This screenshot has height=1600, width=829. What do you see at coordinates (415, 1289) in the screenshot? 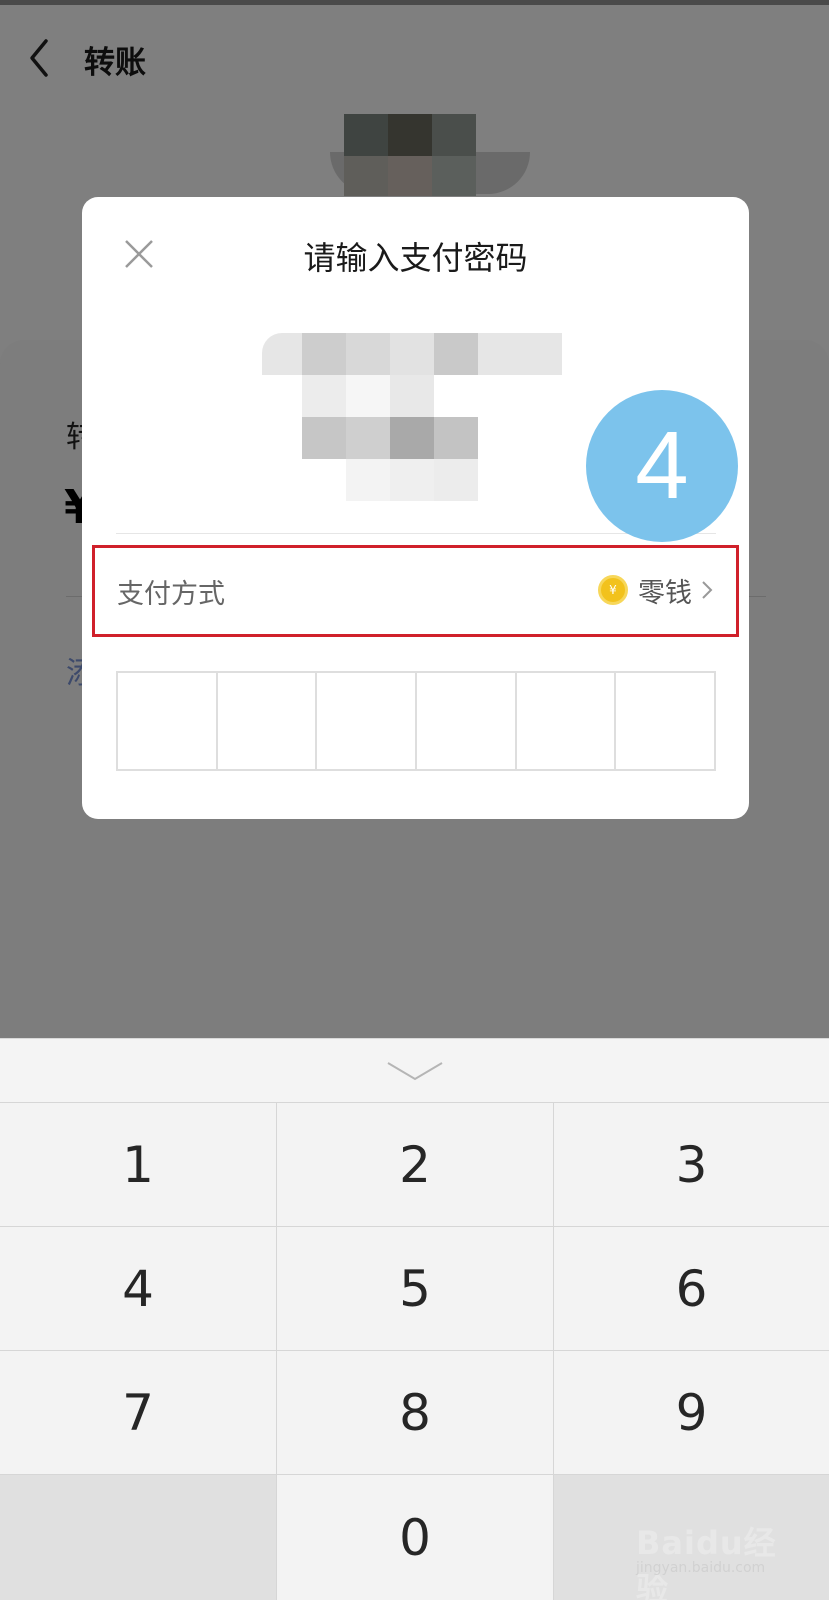
I see `key-5: 5` at bounding box center [415, 1289].